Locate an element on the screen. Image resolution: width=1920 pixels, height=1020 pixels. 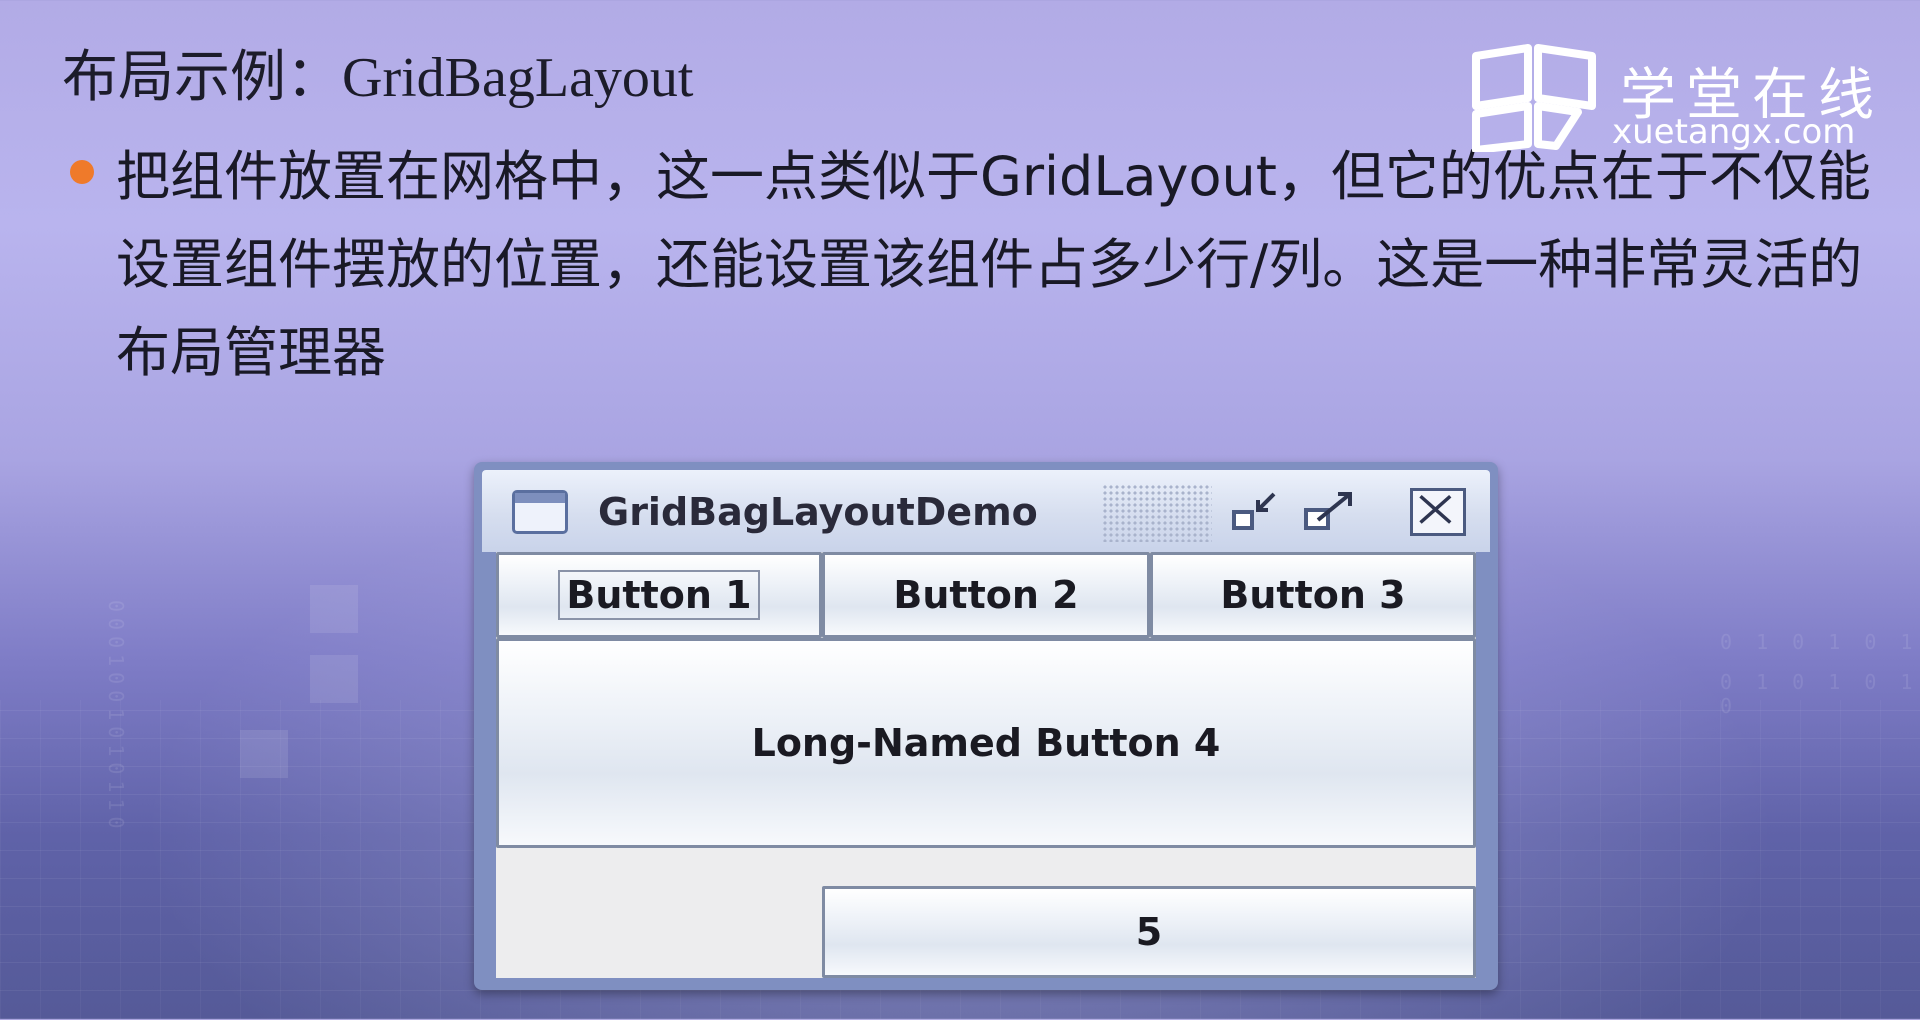
button-3: Button 3 is located at coordinates (1313, 595).